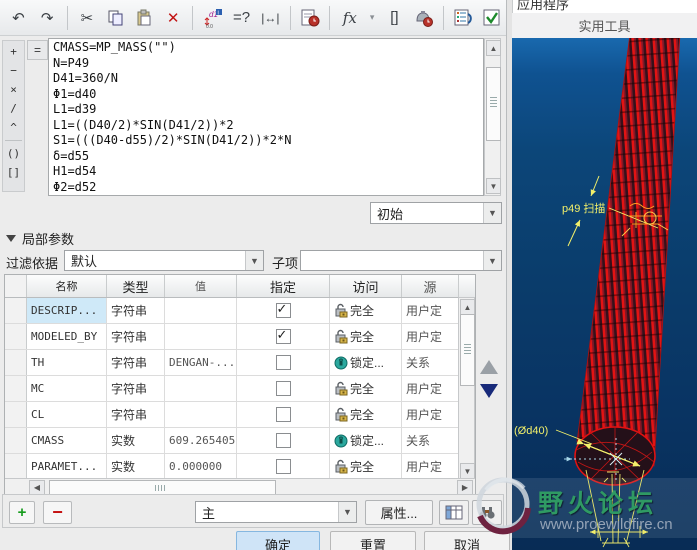 This screenshot has width=697, height=550. I want to click on editor-scrollbar: ▲ ▼, so click(492, 117).